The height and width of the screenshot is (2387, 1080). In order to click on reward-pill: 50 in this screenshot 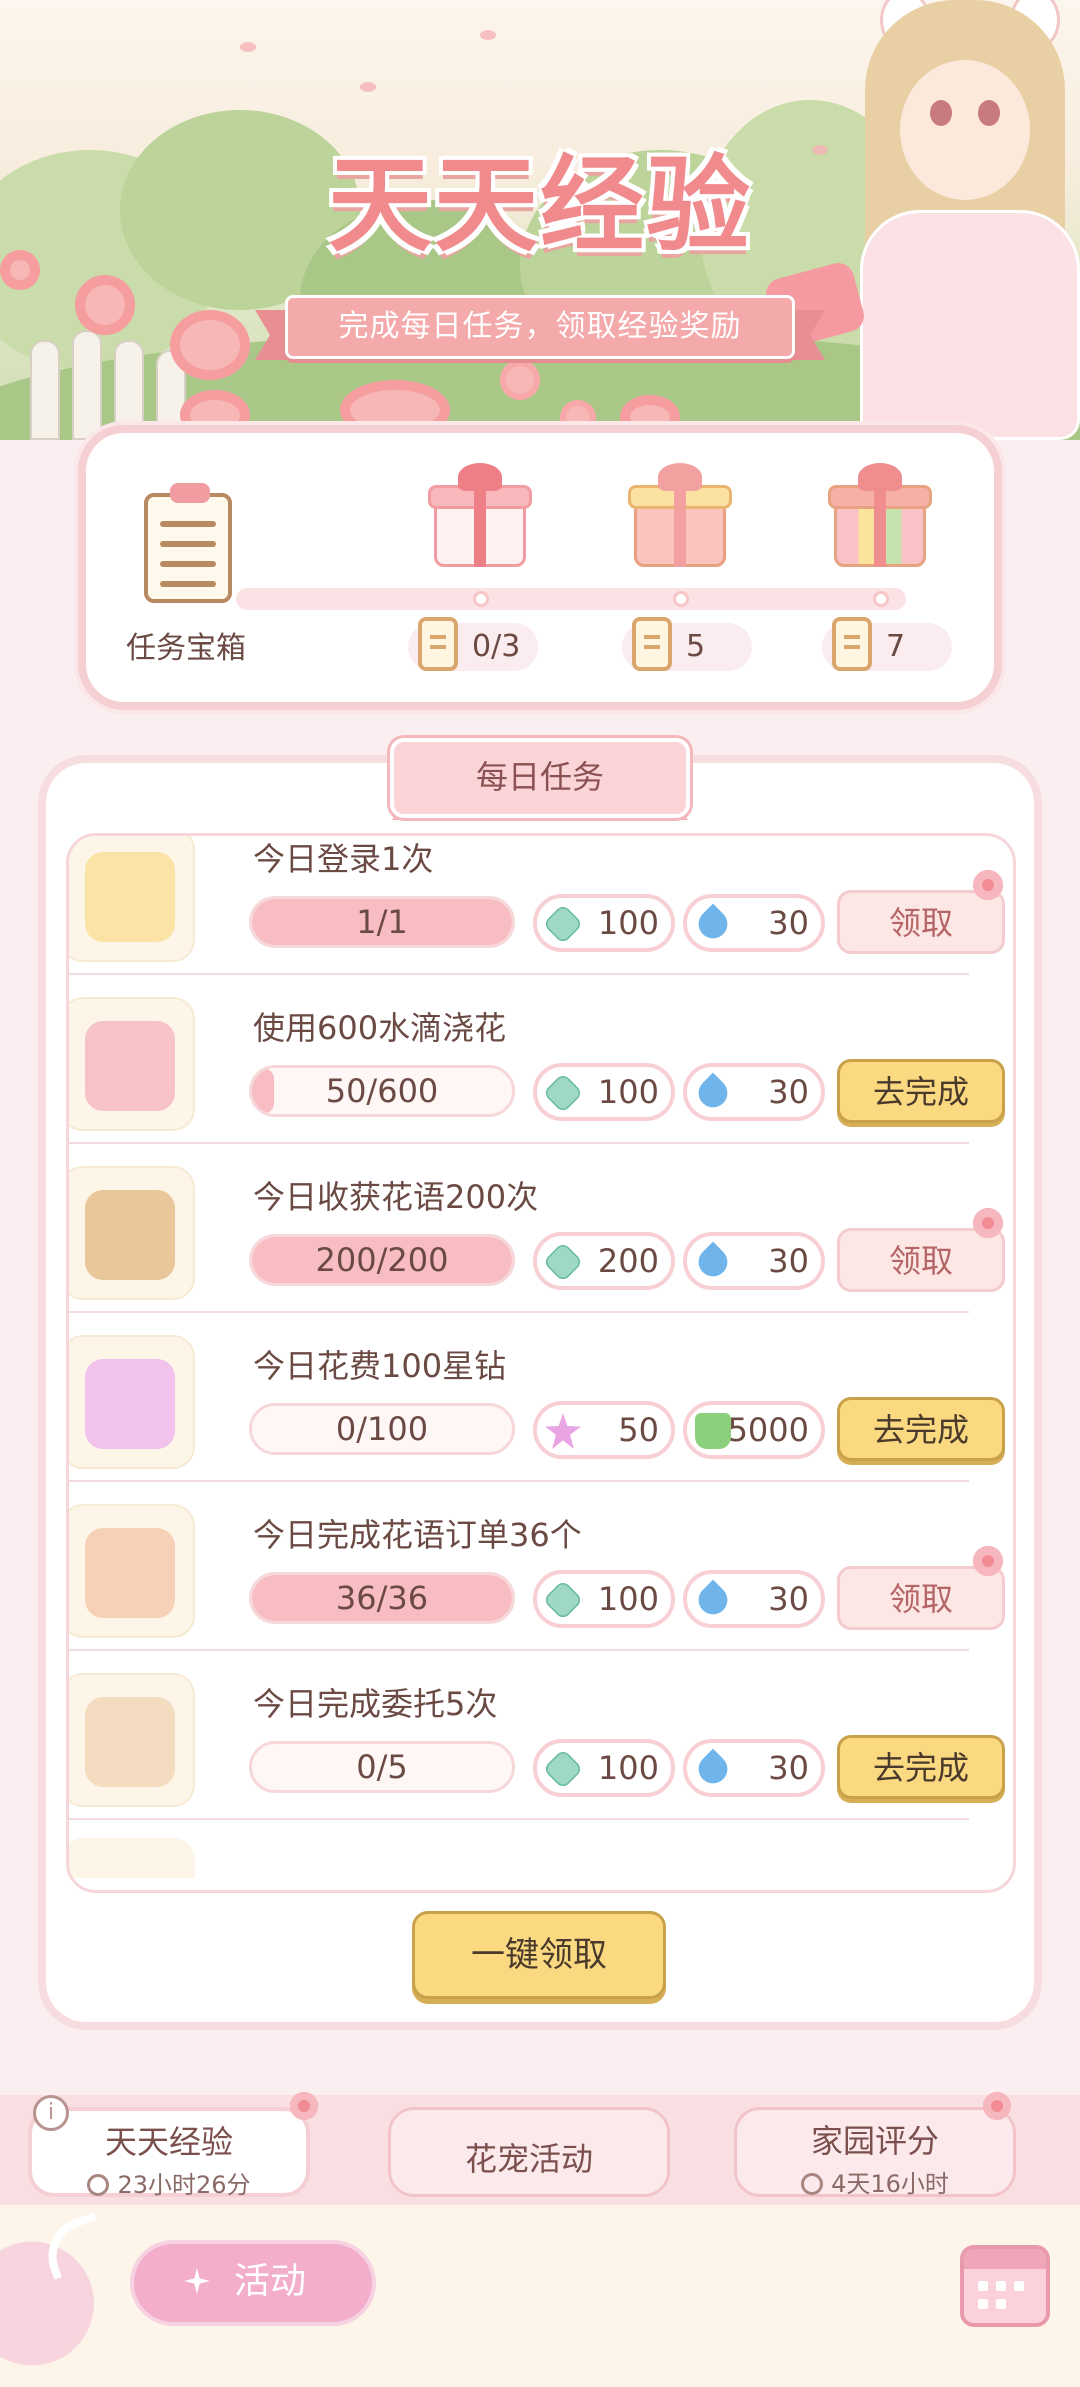, I will do `click(604, 1430)`.